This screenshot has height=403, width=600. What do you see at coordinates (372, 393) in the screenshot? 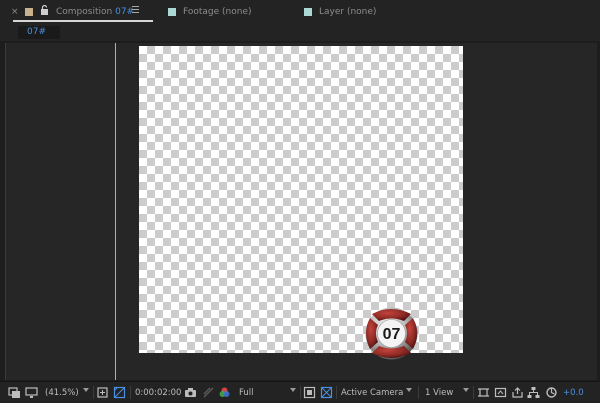
I see `camera-view-select: Active Camera` at bounding box center [372, 393].